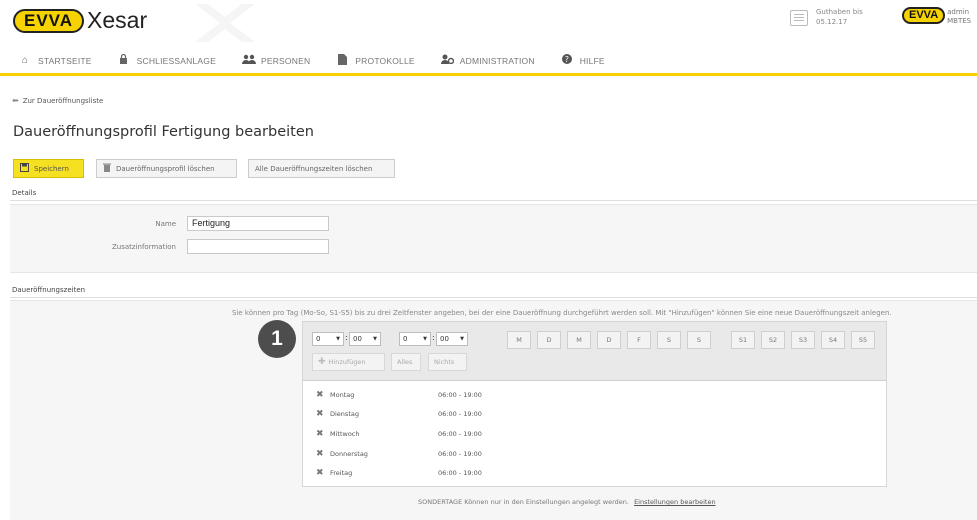 The height and width of the screenshot is (520, 977). I want to click on name-field: Fertigung, so click(258, 223).